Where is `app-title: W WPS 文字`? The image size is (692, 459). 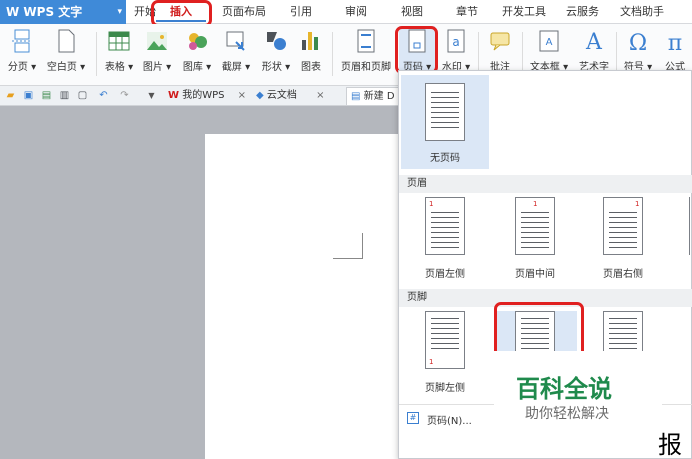
app-title: W WPS 文字 is located at coordinates (44, 12).